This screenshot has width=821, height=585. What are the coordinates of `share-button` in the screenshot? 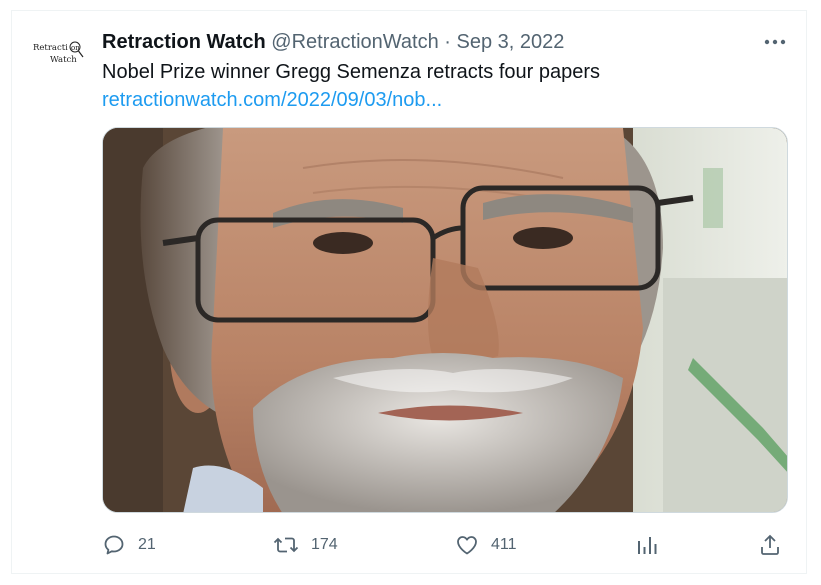 It's located at (770, 545).